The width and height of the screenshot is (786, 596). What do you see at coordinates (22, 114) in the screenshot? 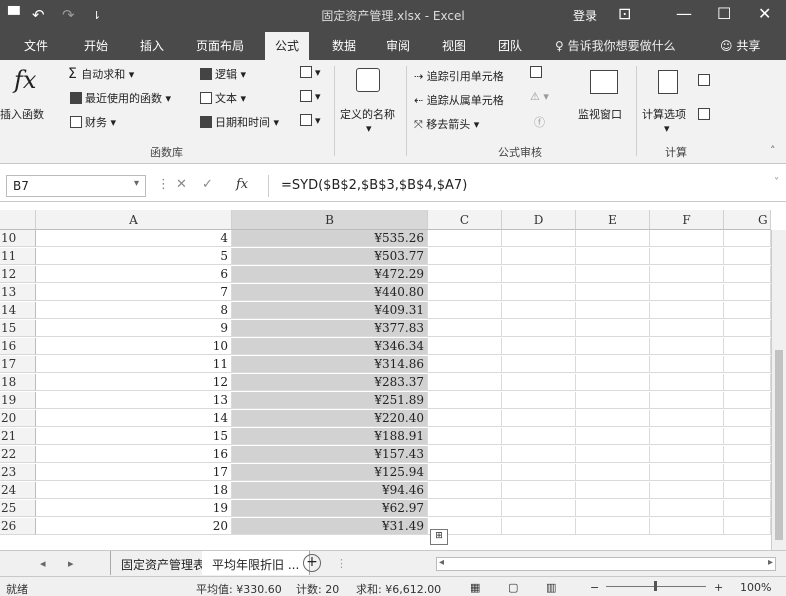
I see `insert-function-button: 插入函数` at bounding box center [22, 114].